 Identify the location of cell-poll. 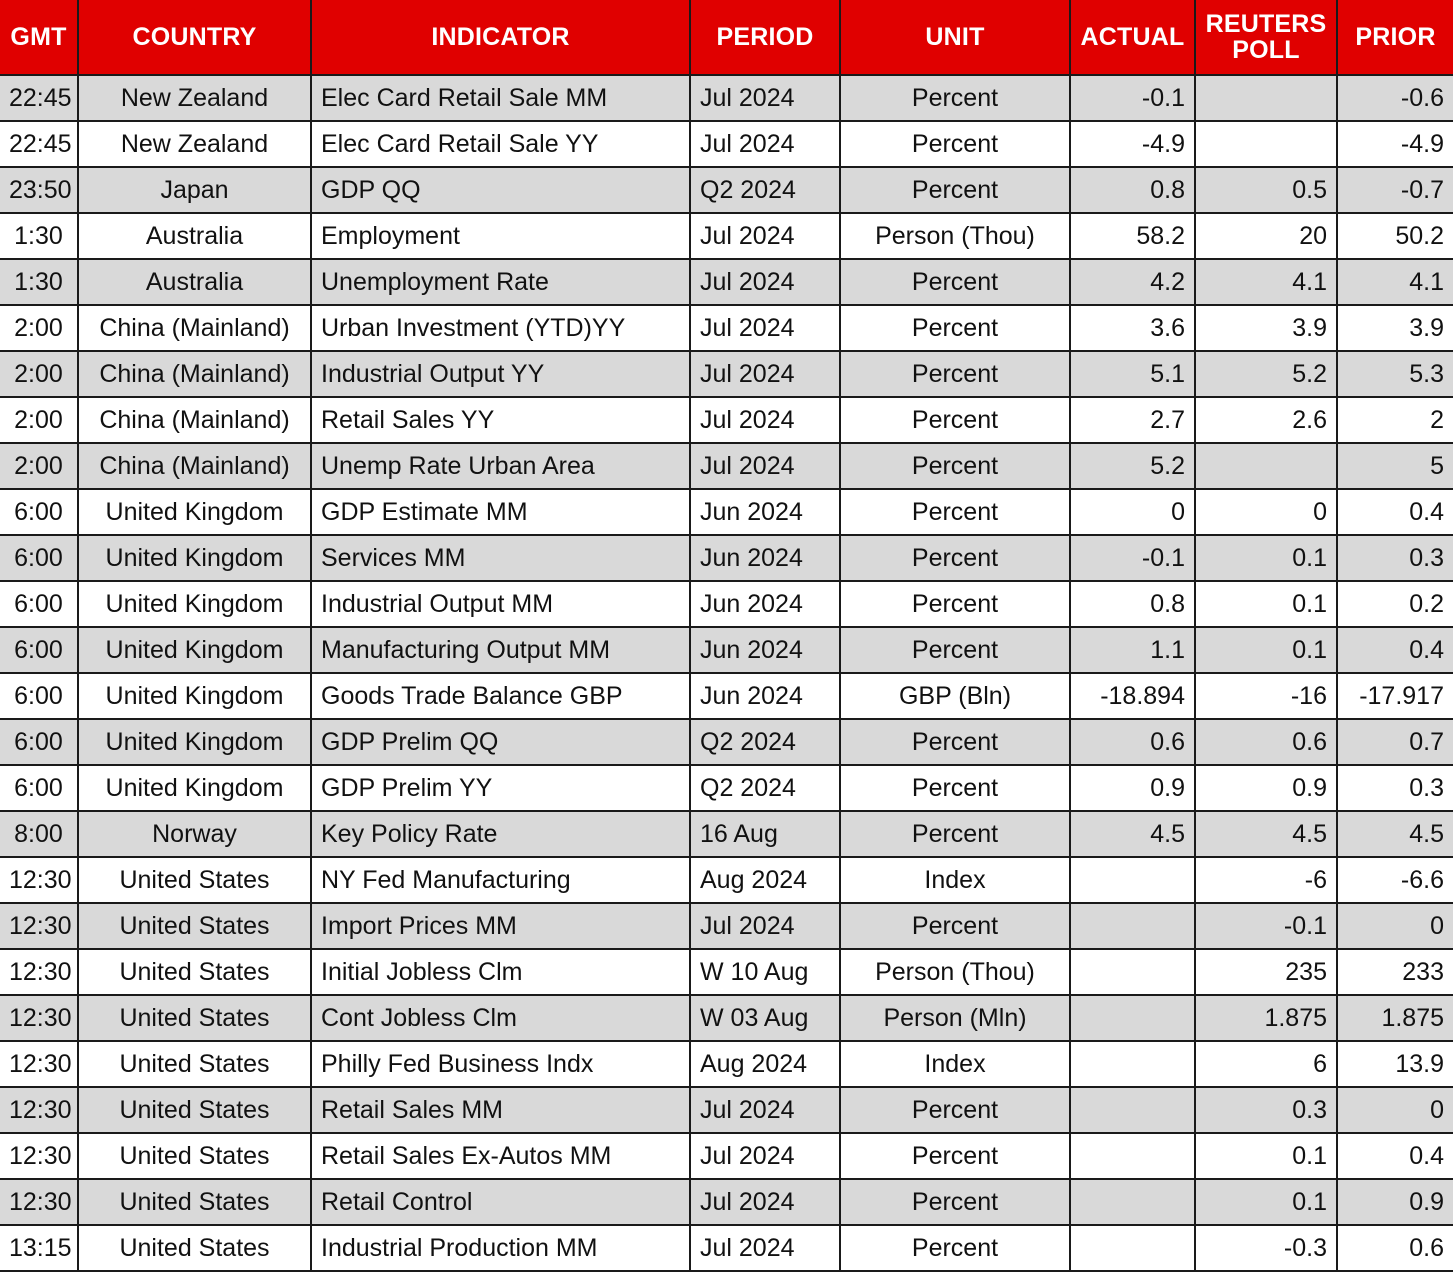
(1266, 144).